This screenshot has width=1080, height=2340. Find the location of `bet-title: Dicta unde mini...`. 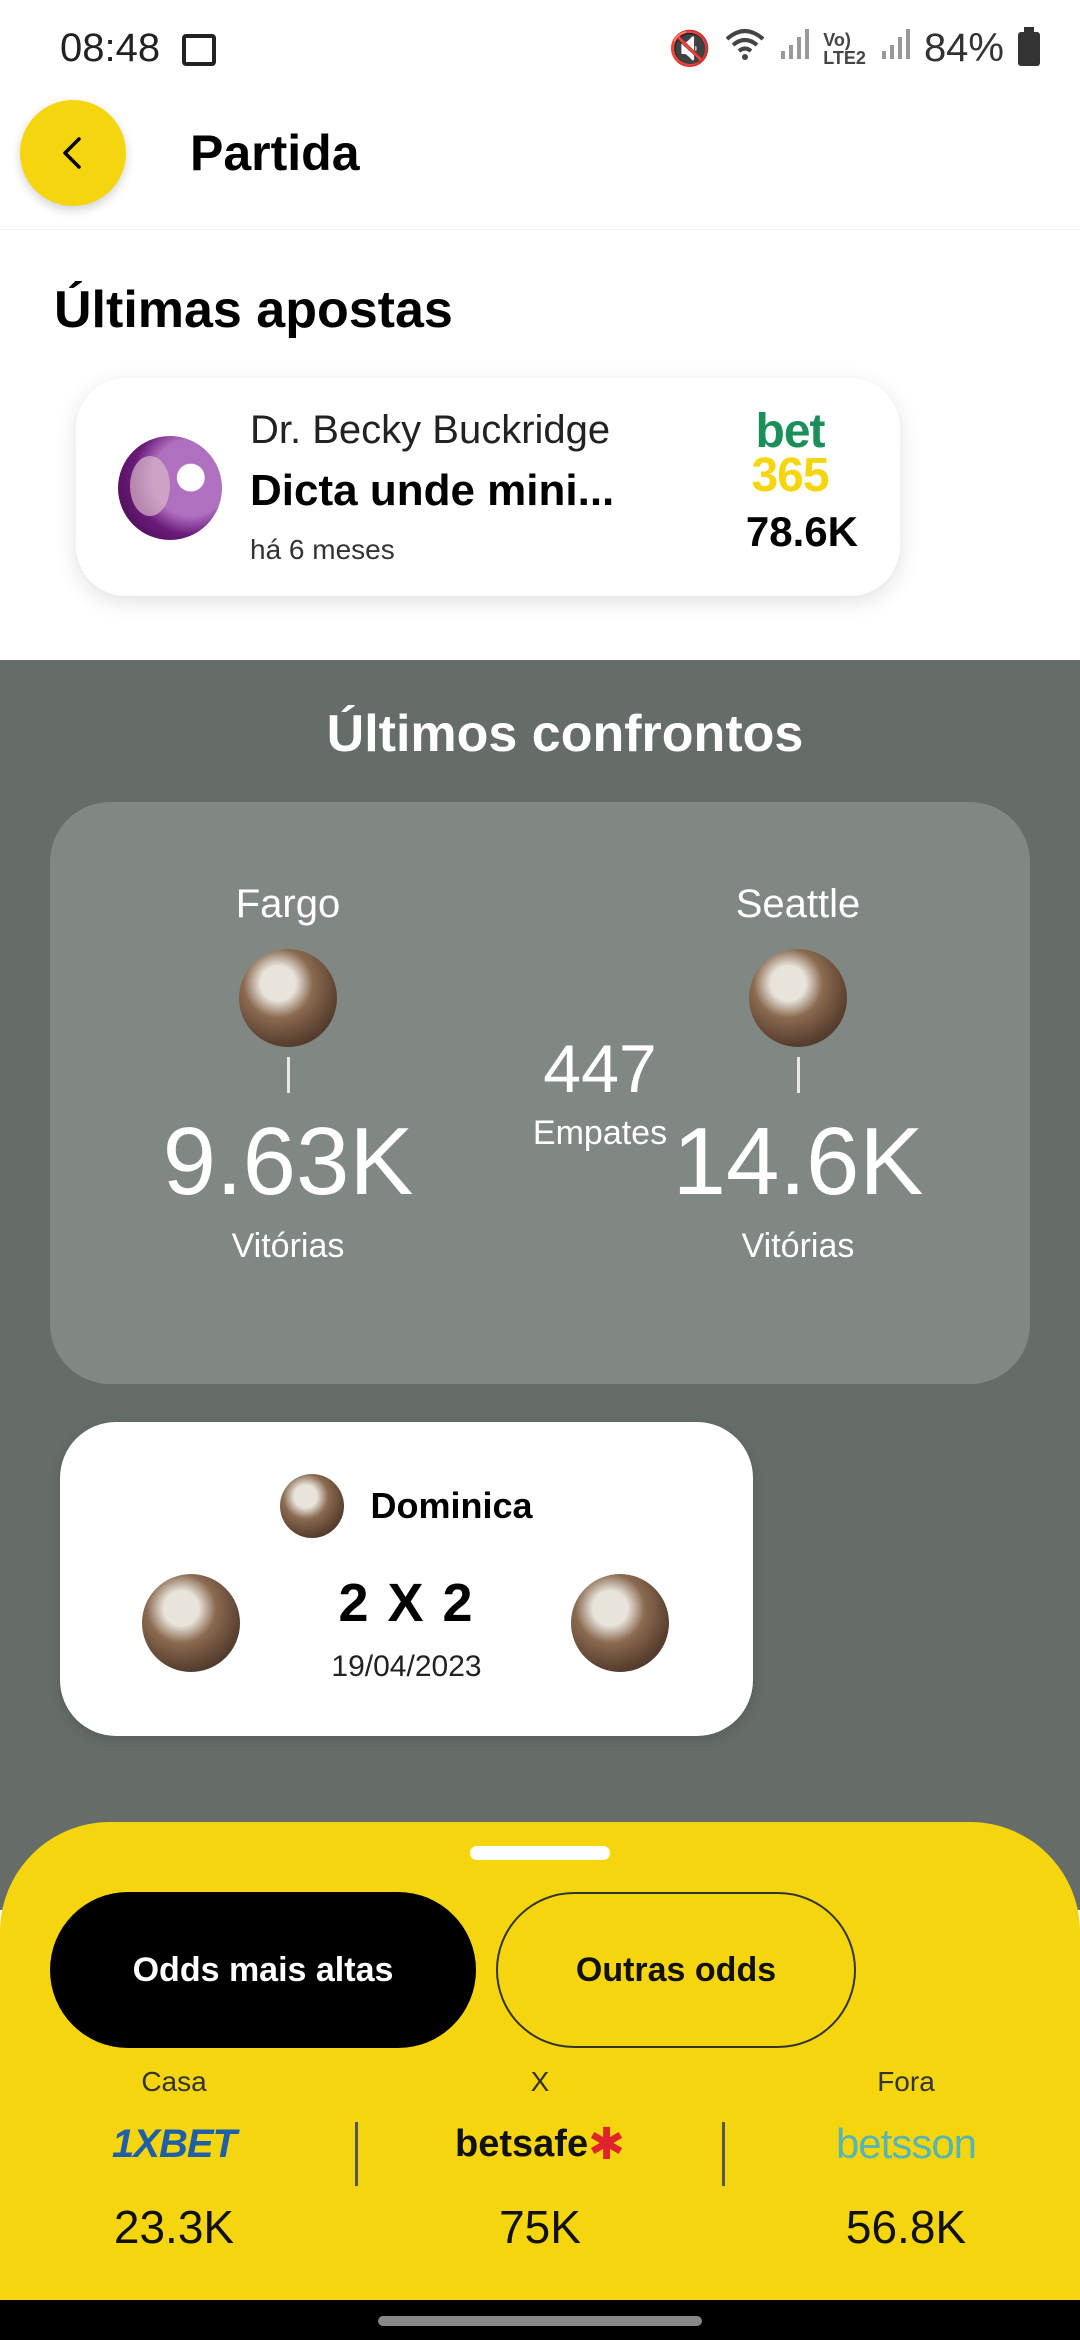

bet-title: Dicta unde mini... is located at coordinates (432, 490).